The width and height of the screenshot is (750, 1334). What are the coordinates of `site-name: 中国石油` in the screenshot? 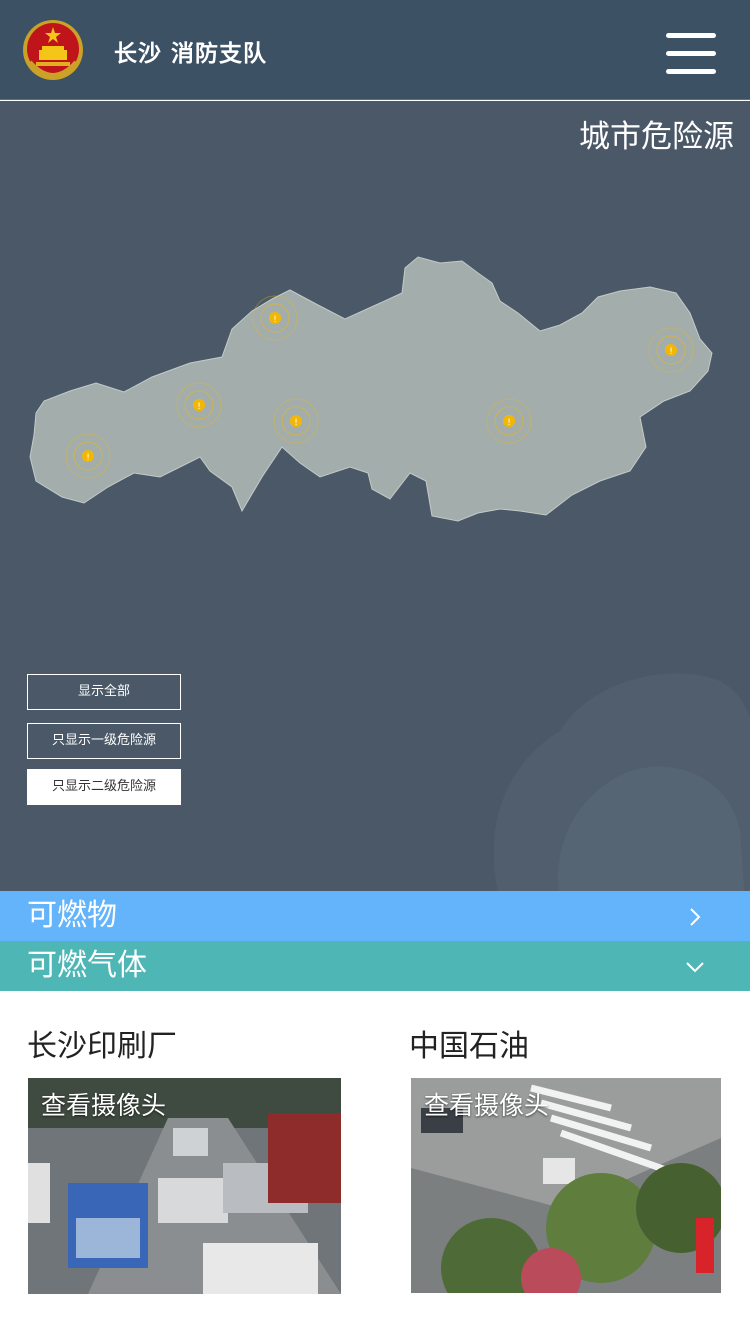 It's located at (469, 1046).